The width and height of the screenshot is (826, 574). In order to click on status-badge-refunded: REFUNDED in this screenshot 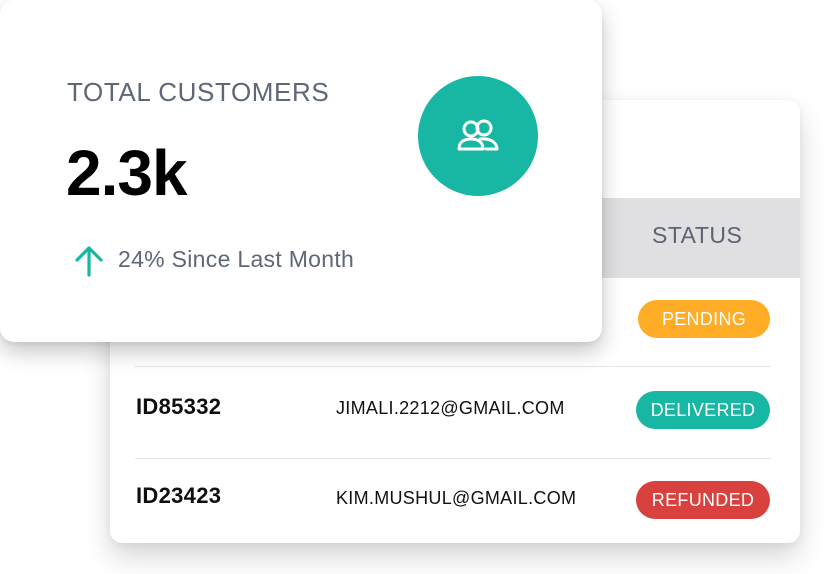, I will do `click(703, 500)`.